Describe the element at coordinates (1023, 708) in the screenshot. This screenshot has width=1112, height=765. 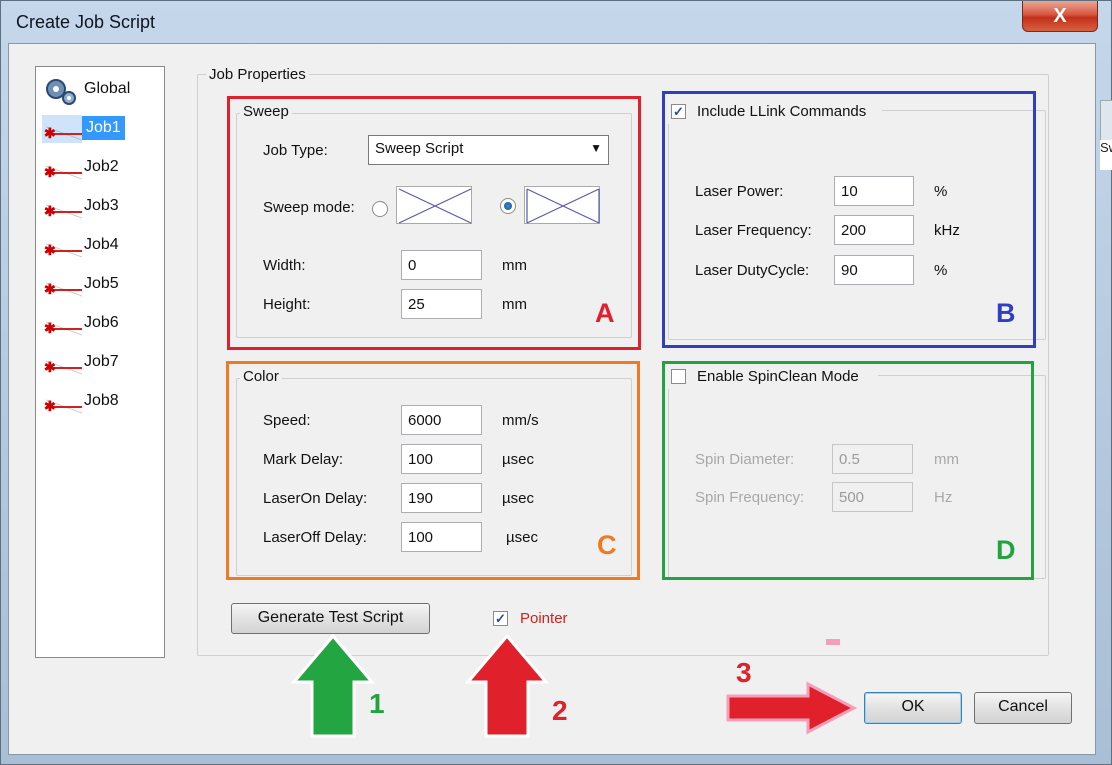
I see `cancel-button: Cancel` at that location.